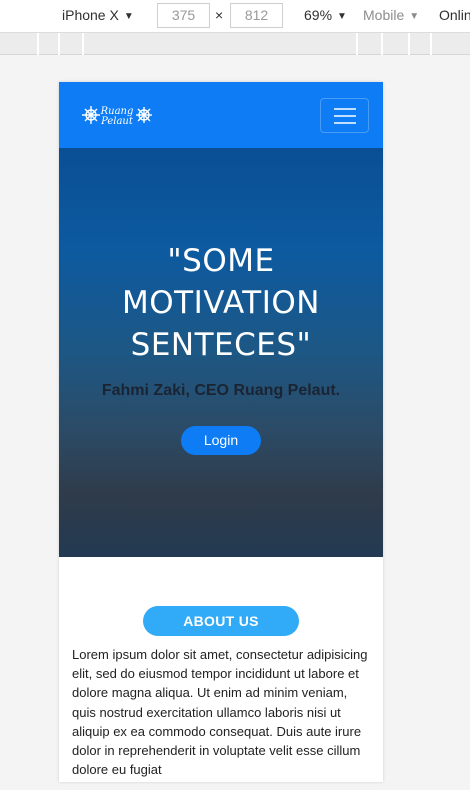 The width and height of the screenshot is (470, 790). I want to click on zoom-select: 69% ▼, so click(325, 15).